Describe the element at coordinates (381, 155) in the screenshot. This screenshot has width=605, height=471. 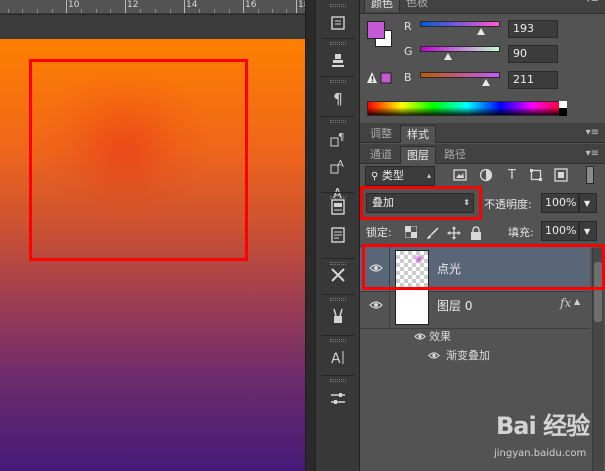
I see `tab-channels: 通道` at that location.